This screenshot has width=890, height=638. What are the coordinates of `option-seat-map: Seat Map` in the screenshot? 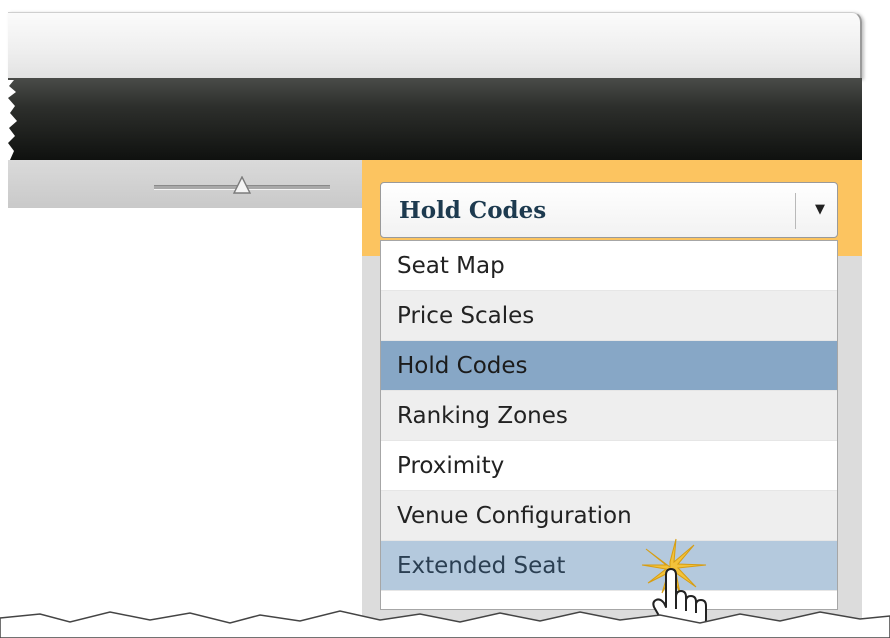 It's located at (609, 266).